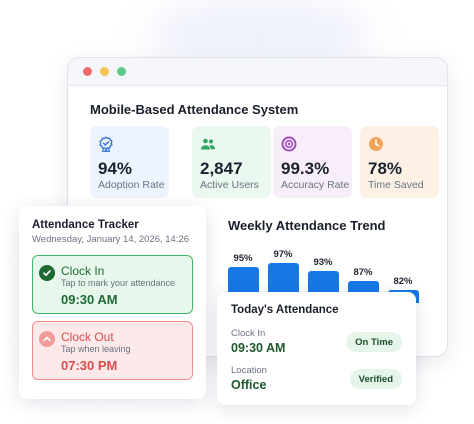 Image resolution: width=474 pixels, height=424 pixels. I want to click on stat-label: Accuracy Rate, so click(315, 185).